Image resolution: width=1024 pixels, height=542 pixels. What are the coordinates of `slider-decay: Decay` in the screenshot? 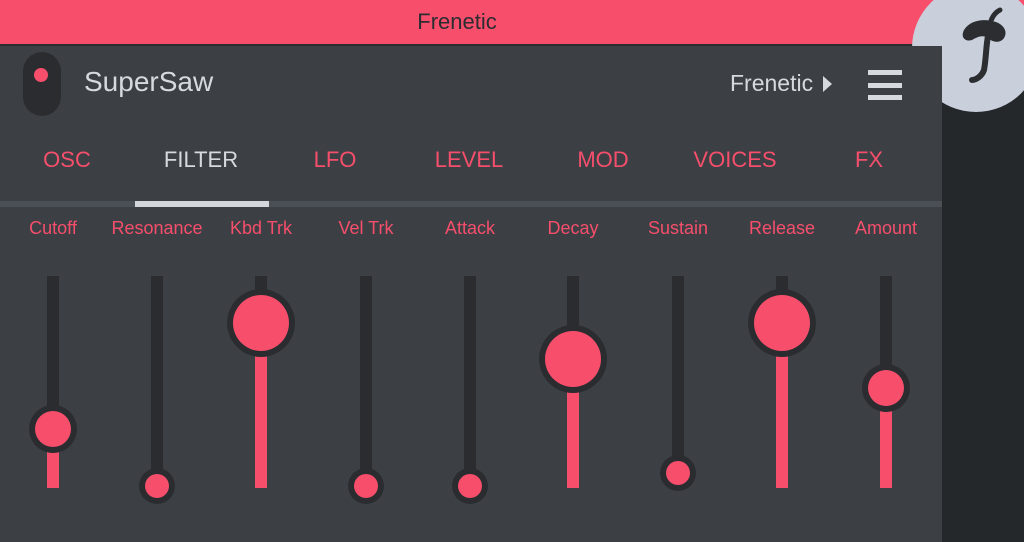 It's located at (573, 378).